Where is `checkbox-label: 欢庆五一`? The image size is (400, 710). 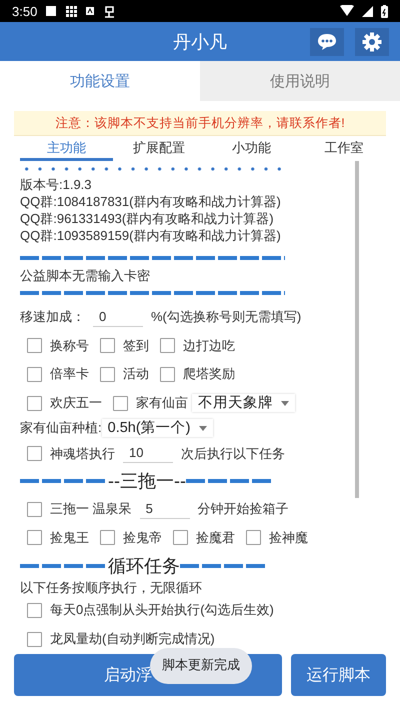
checkbox-label: 欢庆五一 is located at coordinates (76, 403).